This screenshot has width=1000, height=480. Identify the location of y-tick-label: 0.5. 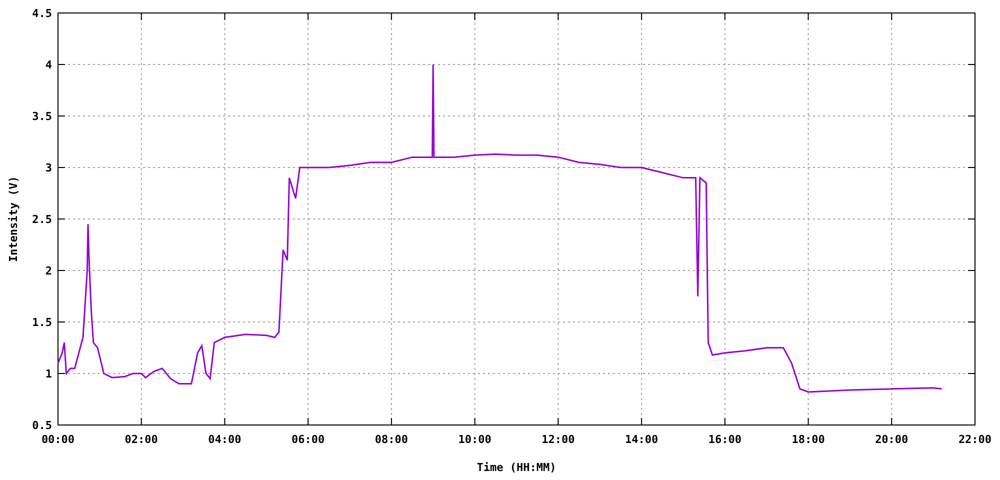
(42, 425).